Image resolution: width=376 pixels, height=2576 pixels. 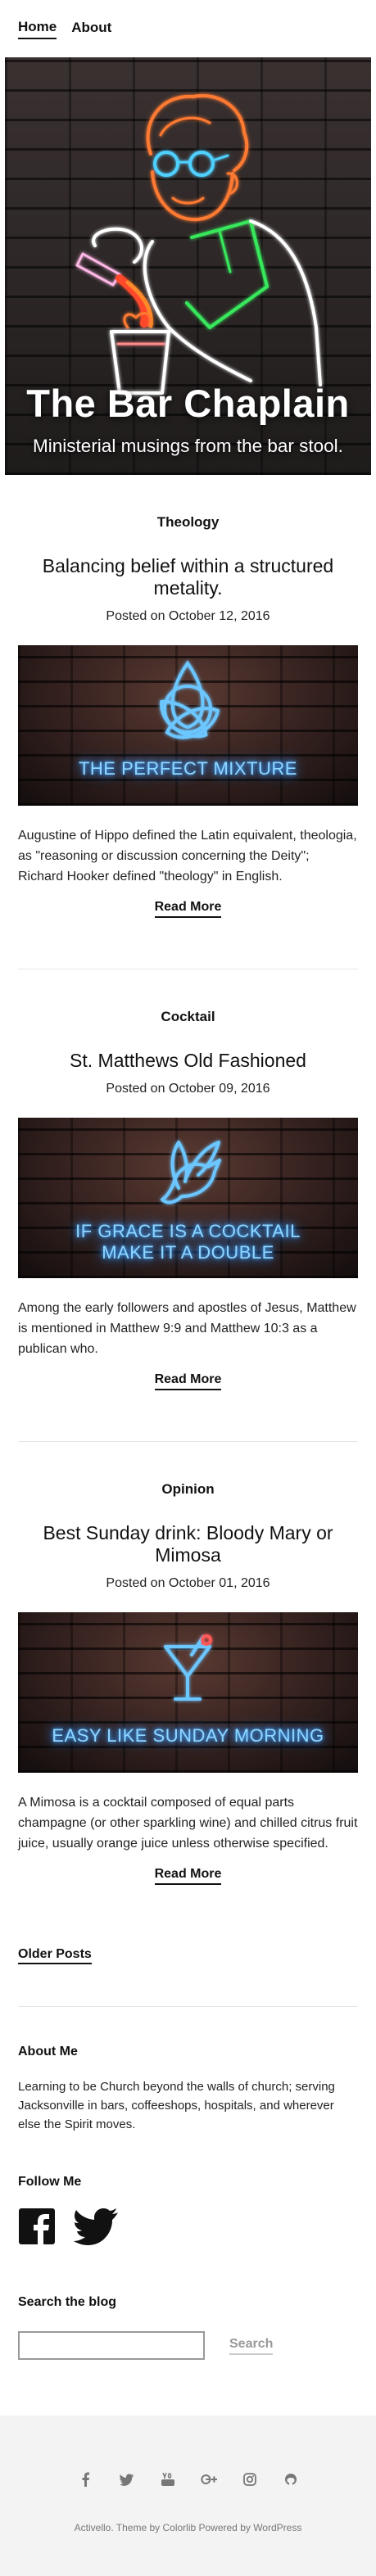 I want to click on search-button: Search, so click(x=251, y=2346).